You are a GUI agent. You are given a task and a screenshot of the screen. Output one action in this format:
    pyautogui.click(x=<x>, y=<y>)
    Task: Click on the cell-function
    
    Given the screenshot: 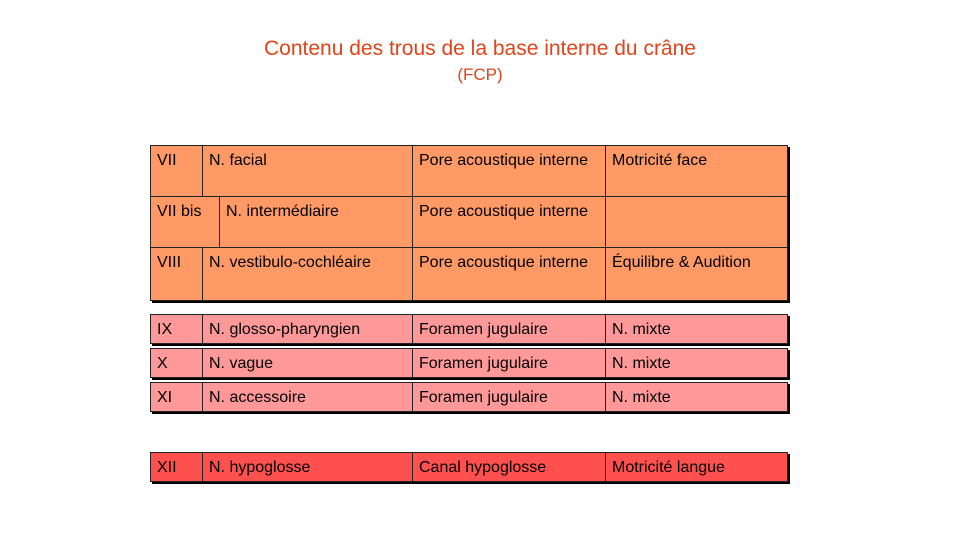 What is the action you would take?
    pyautogui.click(x=696, y=223)
    